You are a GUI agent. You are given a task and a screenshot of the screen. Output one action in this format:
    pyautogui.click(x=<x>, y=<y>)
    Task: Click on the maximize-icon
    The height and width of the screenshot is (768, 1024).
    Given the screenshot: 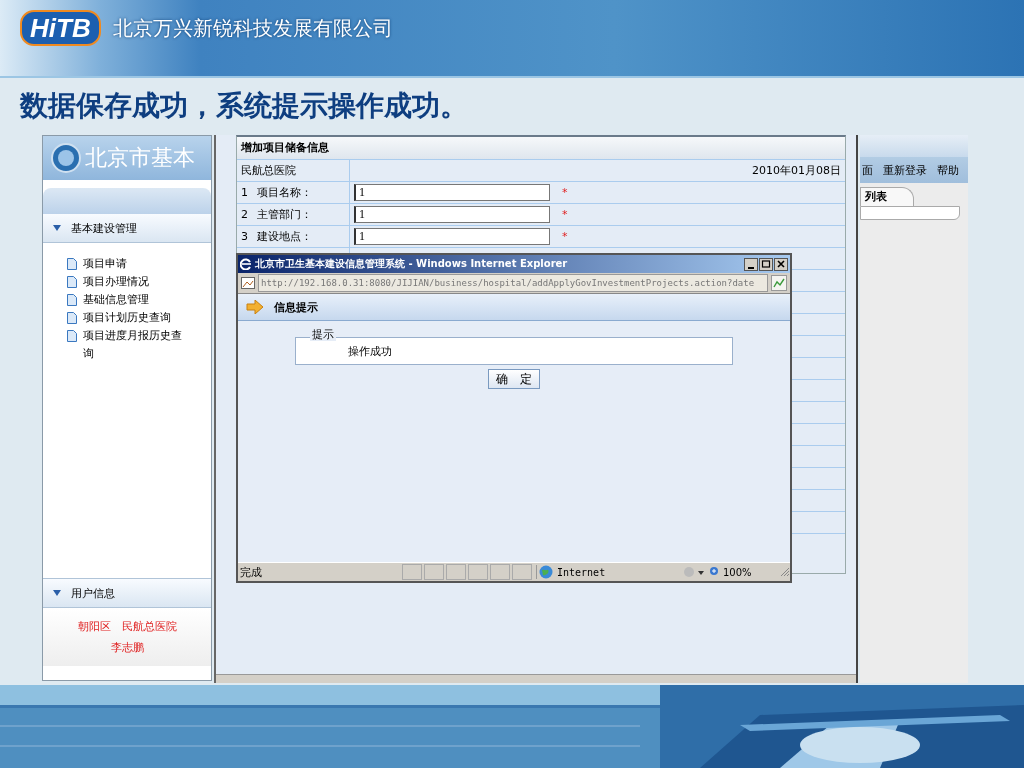 What is the action you would take?
    pyautogui.click(x=766, y=264)
    